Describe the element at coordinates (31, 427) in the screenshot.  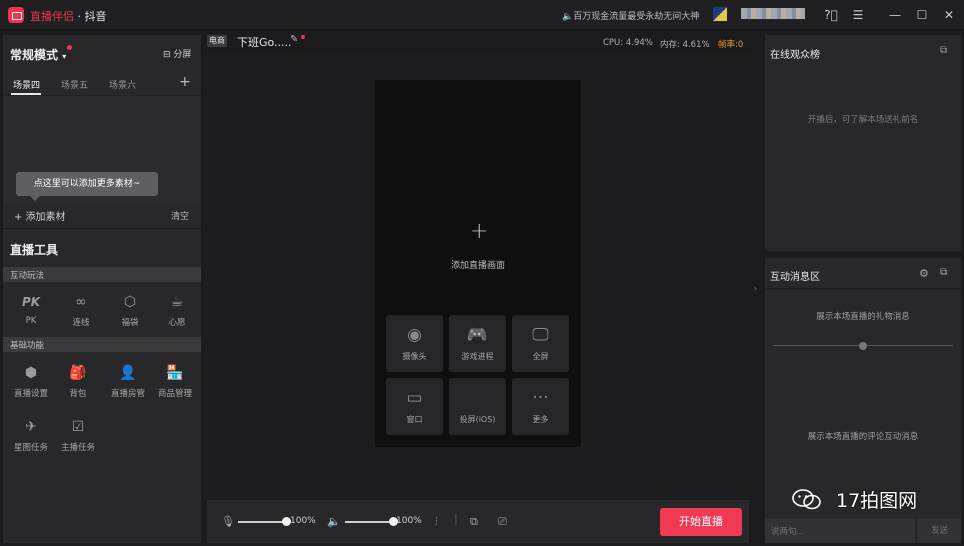
I see `star-map-icon: ✈` at that location.